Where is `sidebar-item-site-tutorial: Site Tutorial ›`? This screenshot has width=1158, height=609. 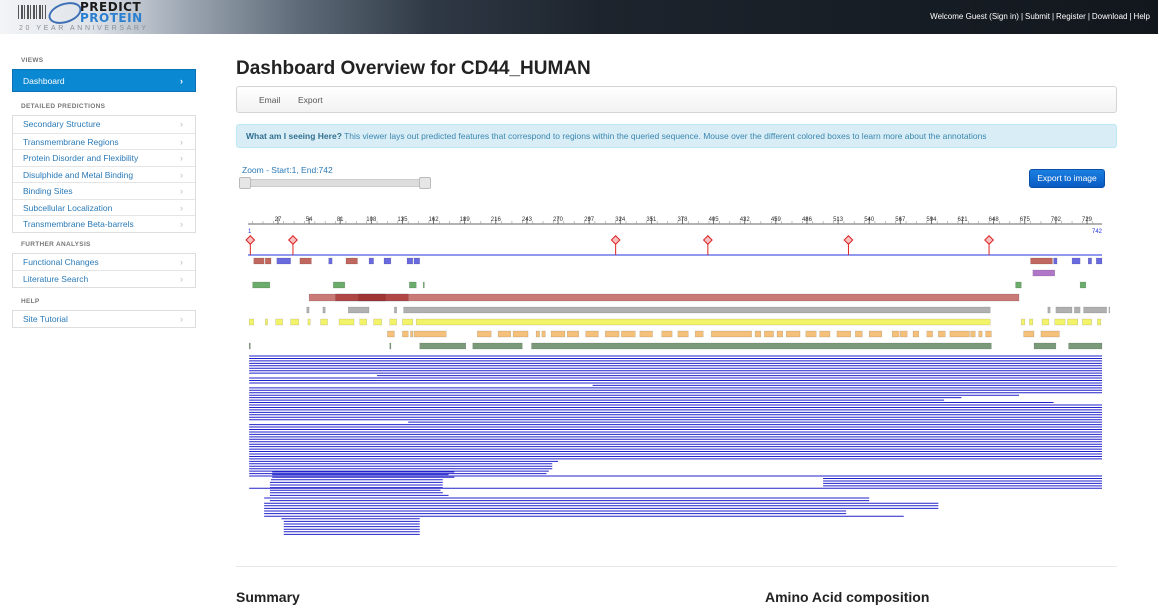 sidebar-item-site-tutorial: Site Tutorial › is located at coordinates (104, 319).